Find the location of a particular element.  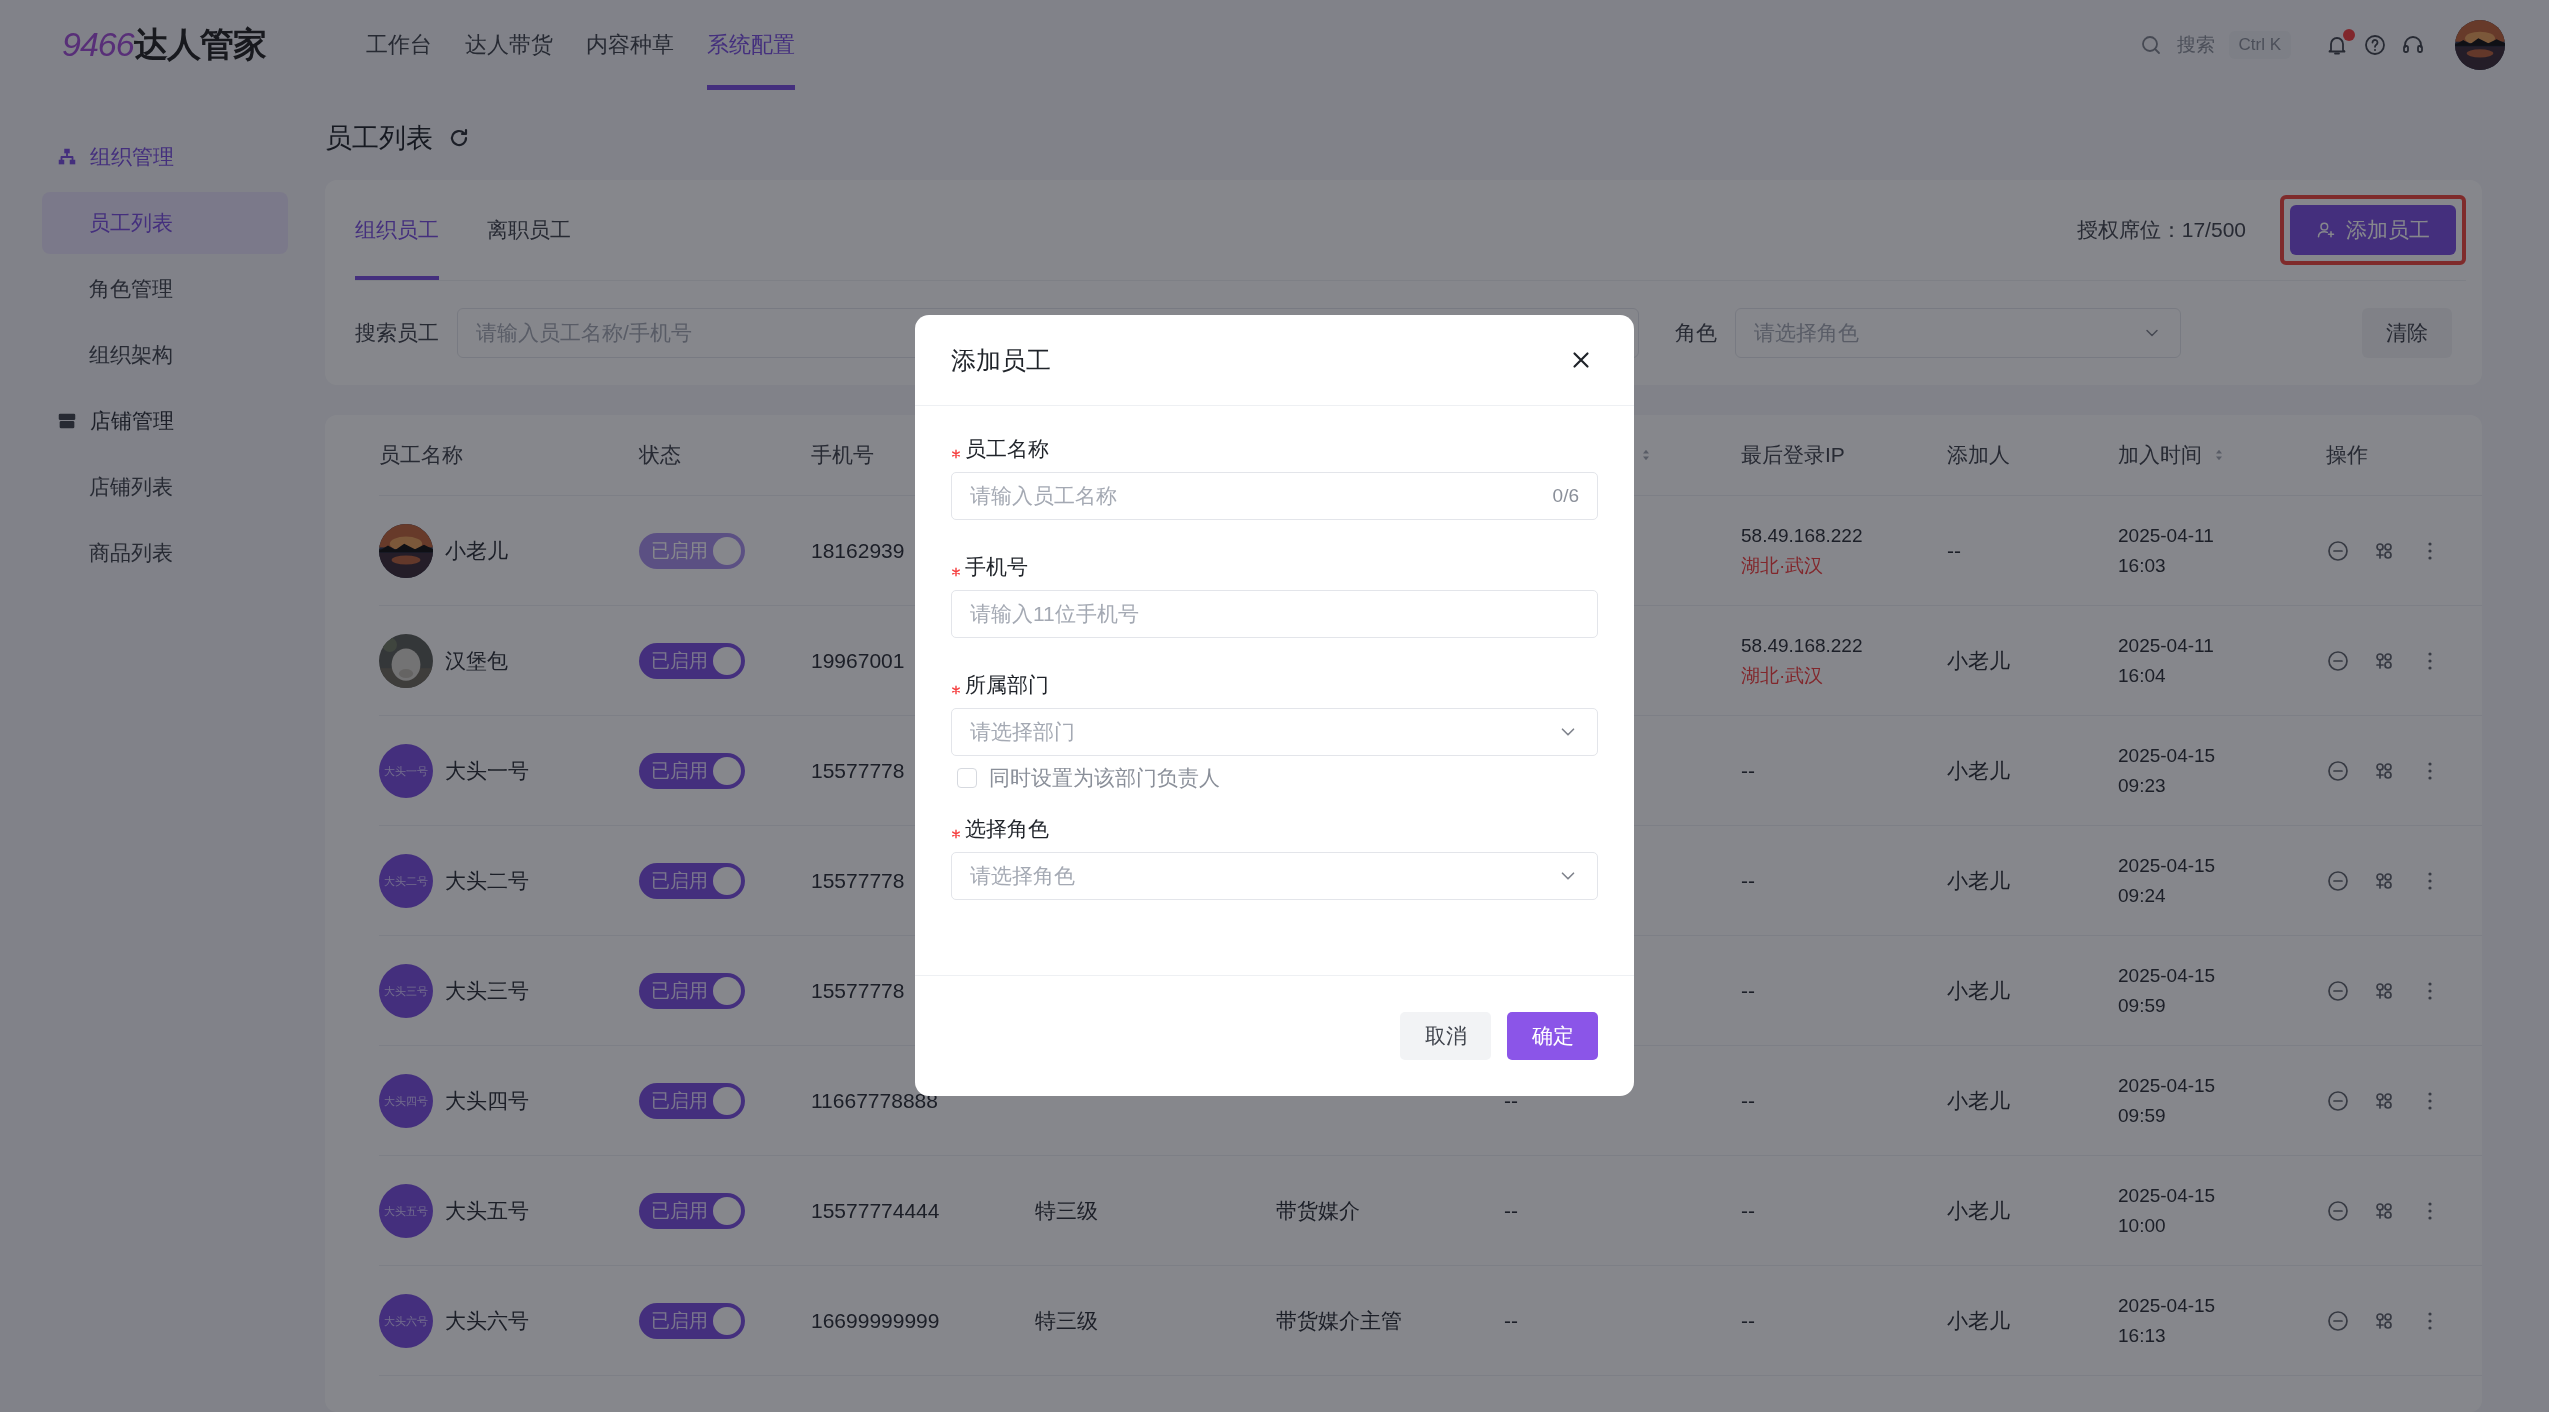

confirm-button: 确定 is located at coordinates (1552, 1036).